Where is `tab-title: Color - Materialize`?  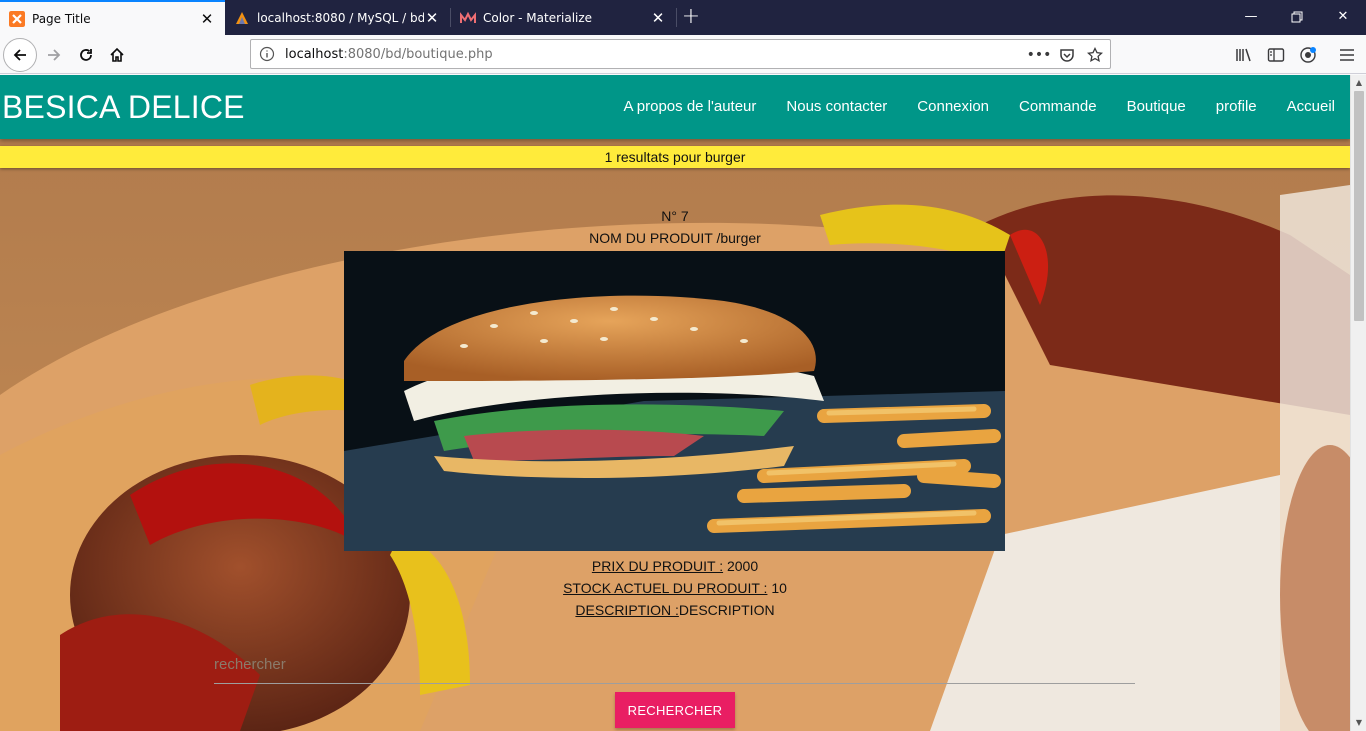
tab-title: Color - Materialize is located at coordinates (538, 17).